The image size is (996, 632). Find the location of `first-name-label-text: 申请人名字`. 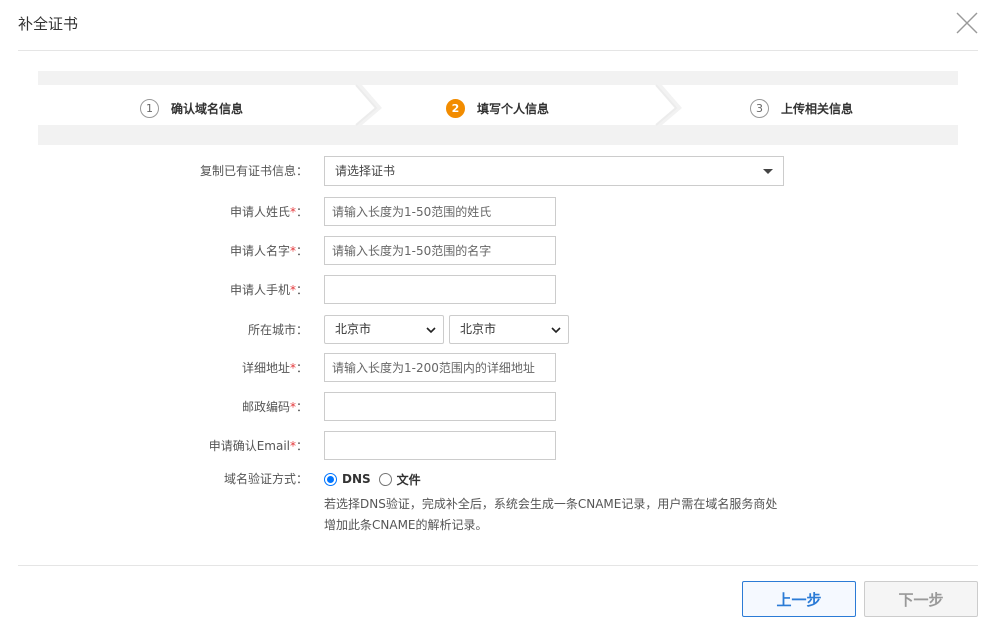

first-name-label-text: 申请人名字 is located at coordinates (259, 251).